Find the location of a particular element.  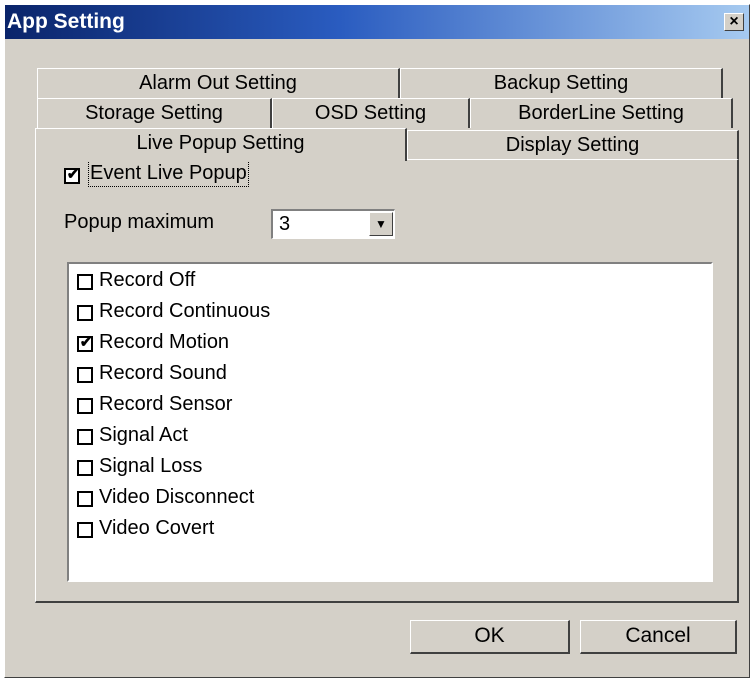

event-label: Record Sound is located at coordinates (163, 373).